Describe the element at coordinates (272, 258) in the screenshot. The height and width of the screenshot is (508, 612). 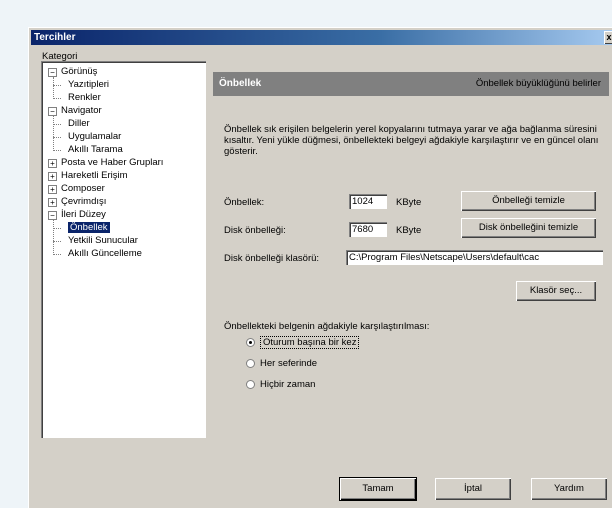
I see `disk-folder-label: Disk önbelleği klasörü:` at that location.